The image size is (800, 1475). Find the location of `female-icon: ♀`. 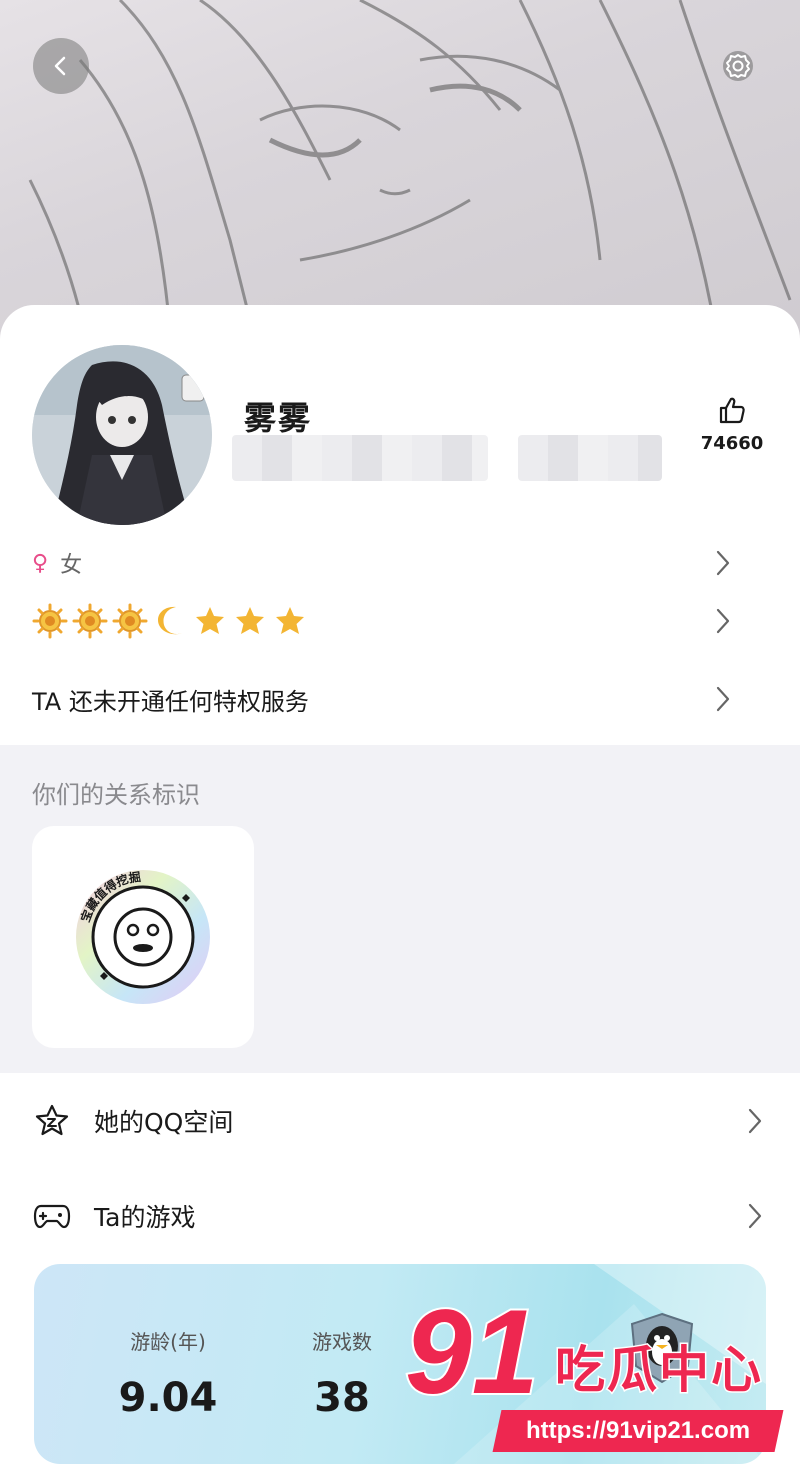

female-icon: ♀ is located at coordinates (40, 563).